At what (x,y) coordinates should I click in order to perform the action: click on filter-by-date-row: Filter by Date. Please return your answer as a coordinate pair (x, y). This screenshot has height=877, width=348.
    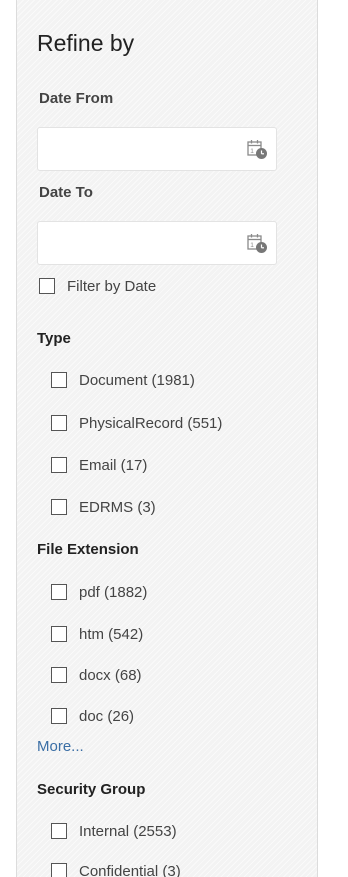
    Looking at the image, I should click on (97, 286).